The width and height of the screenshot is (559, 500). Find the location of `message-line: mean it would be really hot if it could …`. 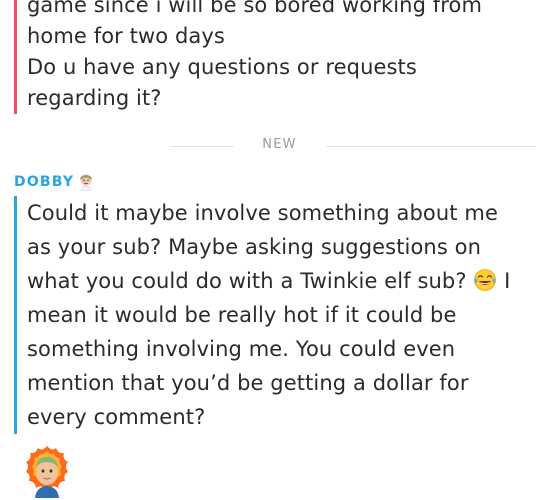

message-line: mean it would be really hot if it could … is located at coordinates (242, 315).